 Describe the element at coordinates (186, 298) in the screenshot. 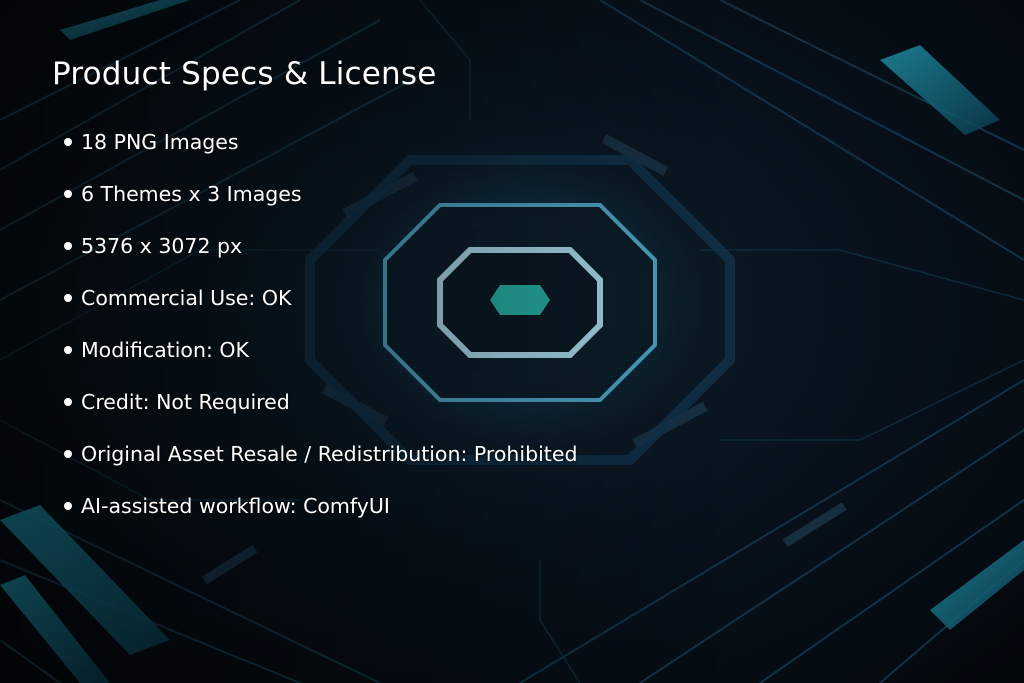

I see `spec-text: Commercial Use: OK` at that location.